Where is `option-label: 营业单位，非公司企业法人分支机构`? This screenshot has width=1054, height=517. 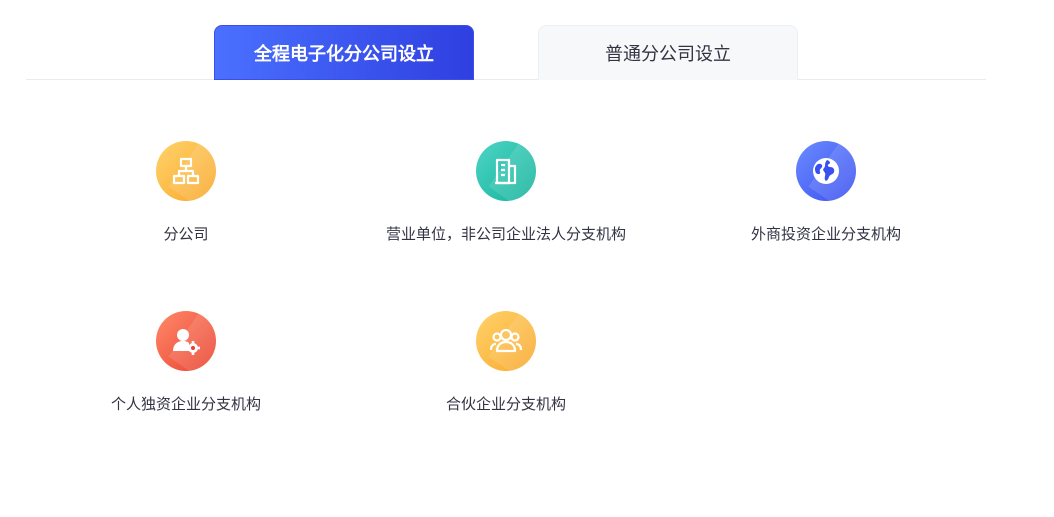
option-label: 营业单位，非公司企业法人分支机构 is located at coordinates (505, 234).